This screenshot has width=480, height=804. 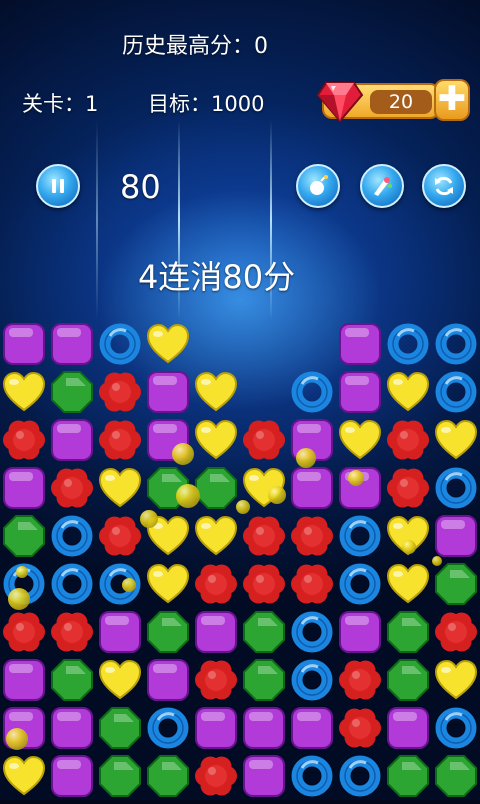 What do you see at coordinates (452, 100) in the screenshot?
I see `buy-gems-button: ✚` at bounding box center [452, 100].